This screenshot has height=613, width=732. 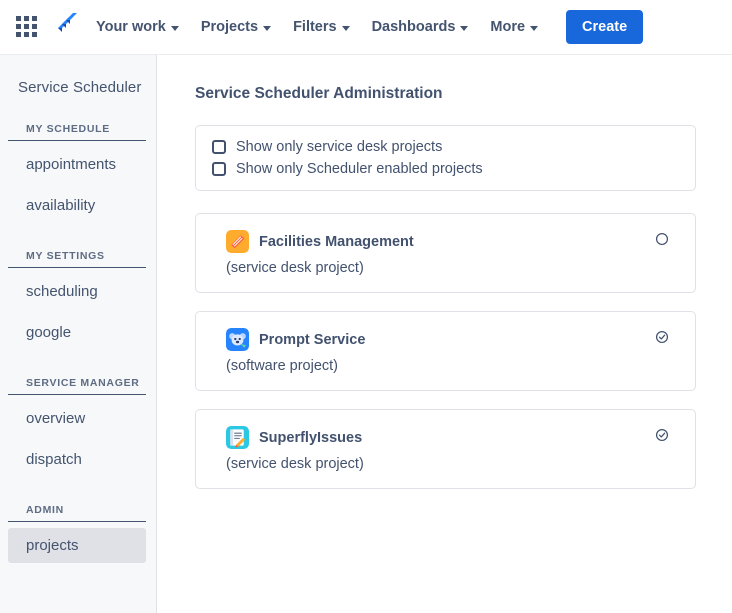 What do you see at coordinates (77, 545) in the screenshot?
I see `sidebar-item-projects: projects` at bounding box center [77, 545].